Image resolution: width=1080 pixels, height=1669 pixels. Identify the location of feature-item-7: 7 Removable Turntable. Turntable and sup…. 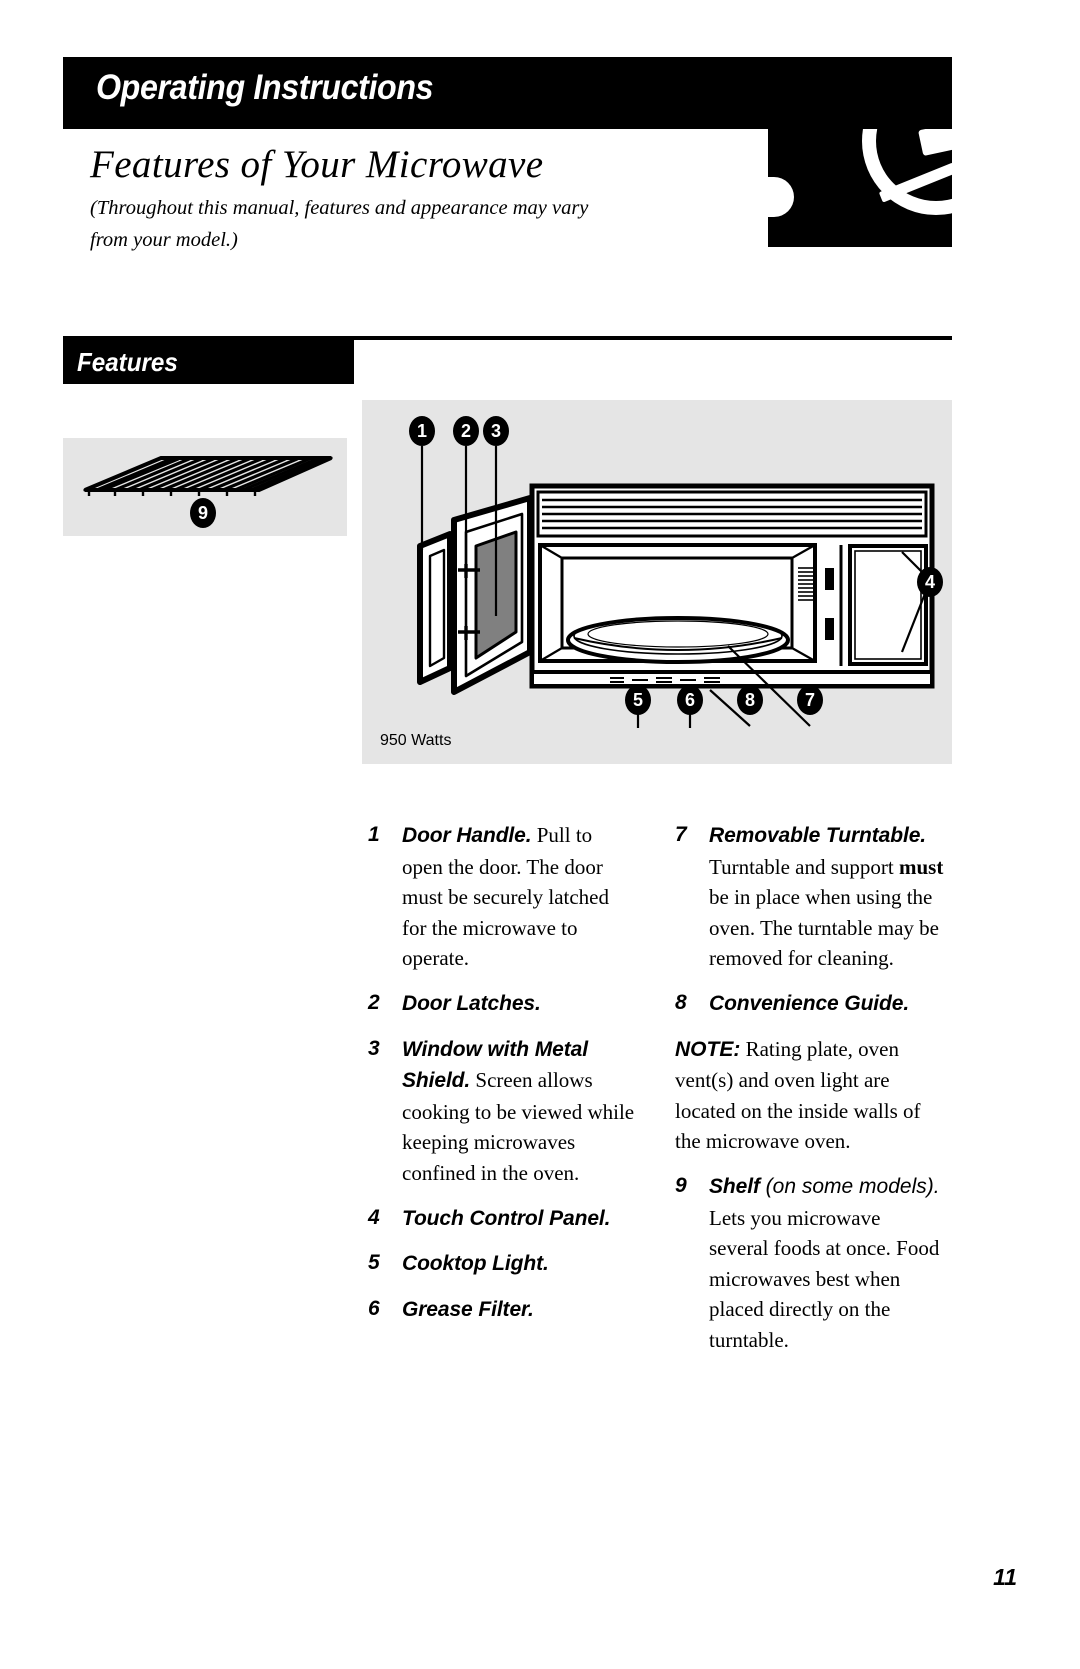
(810, 897).